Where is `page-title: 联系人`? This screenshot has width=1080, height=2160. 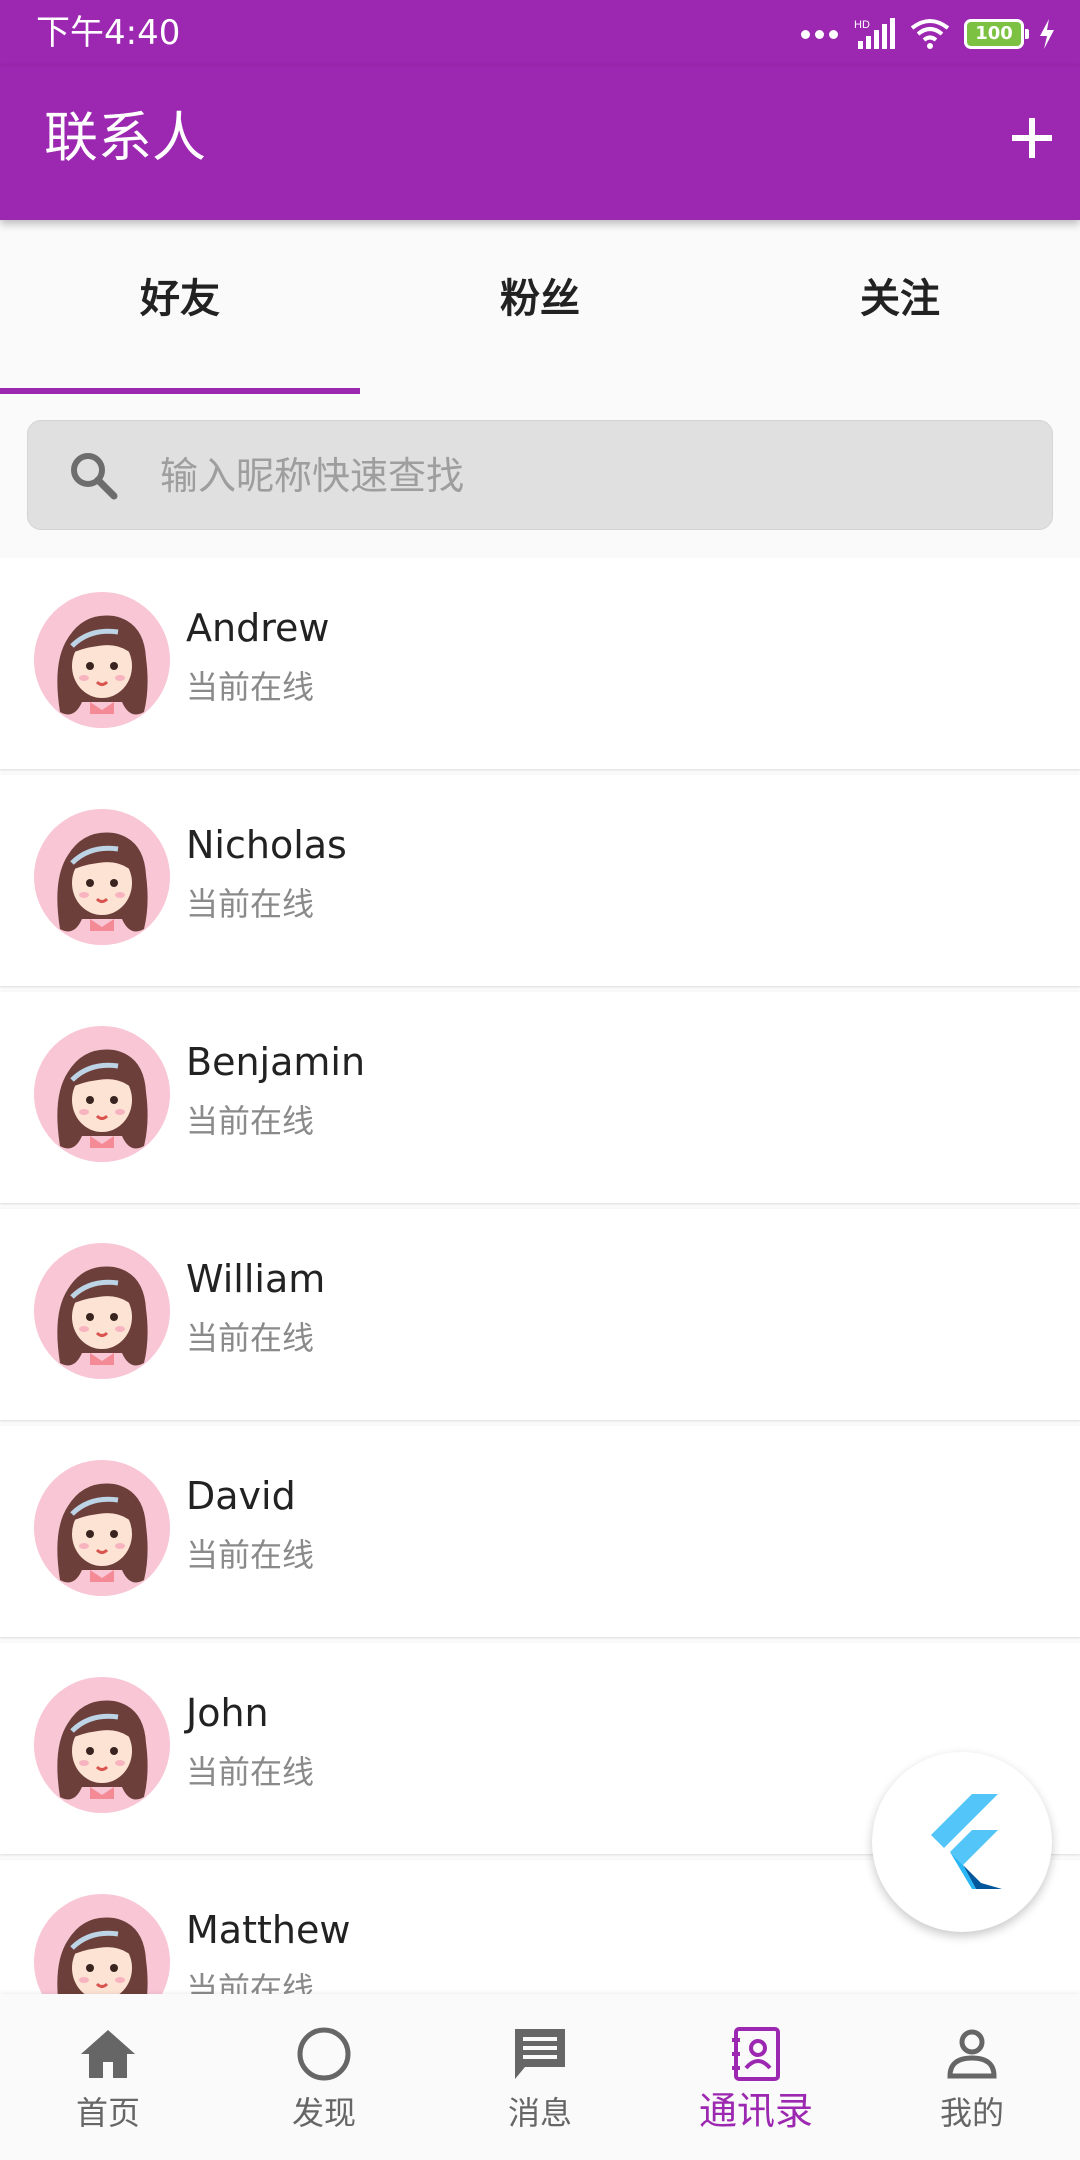 page-title: 联系人 is located at coordinates (125, 137).